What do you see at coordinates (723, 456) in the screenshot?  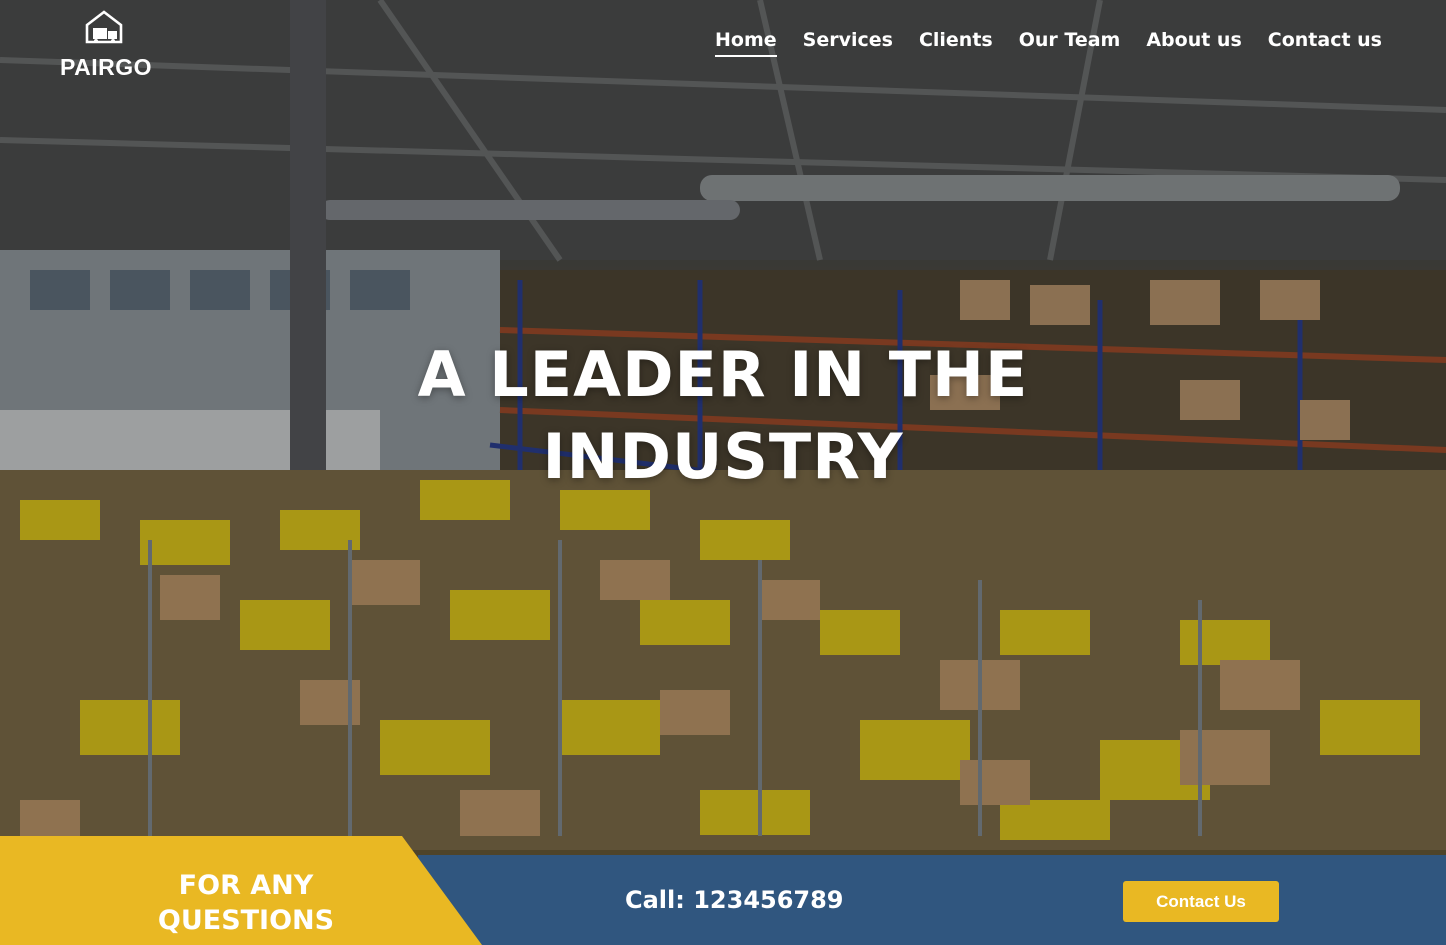 I see `hero-headline-line-2: INDUSTRY` at bounding box center [723, 456].